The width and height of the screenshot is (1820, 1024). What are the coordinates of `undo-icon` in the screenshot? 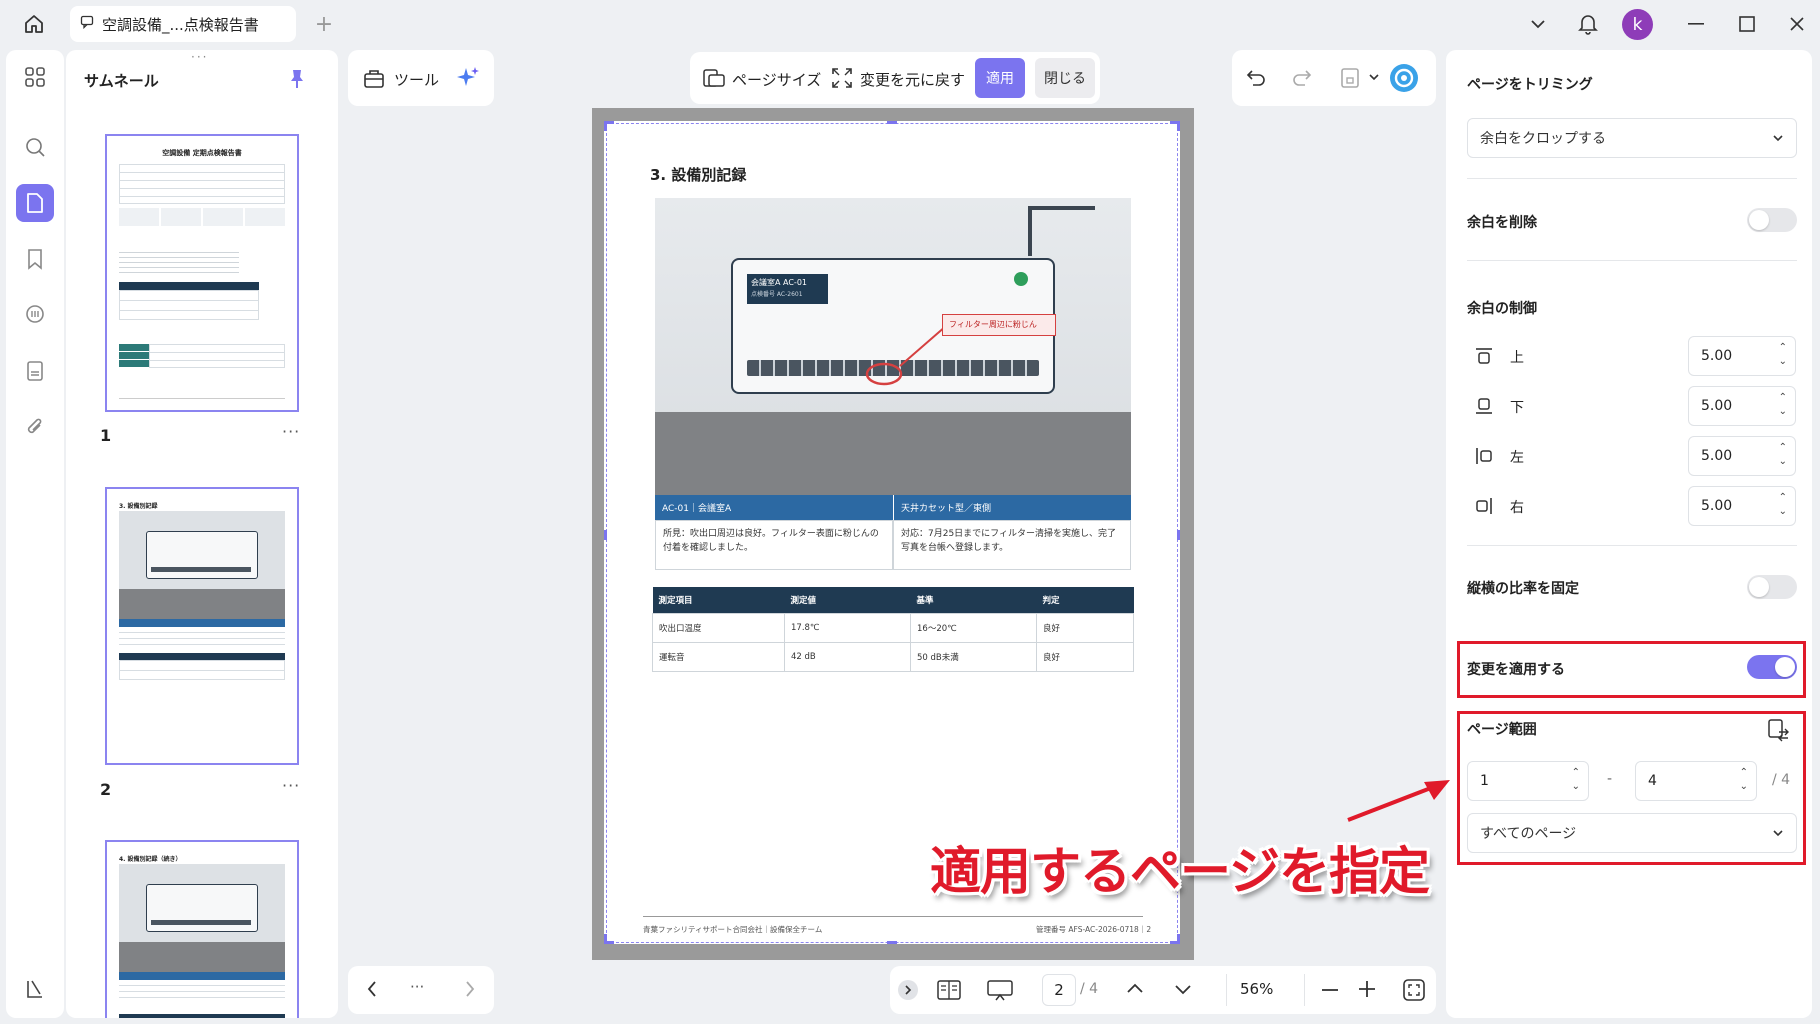 It's located at (1256, 80).